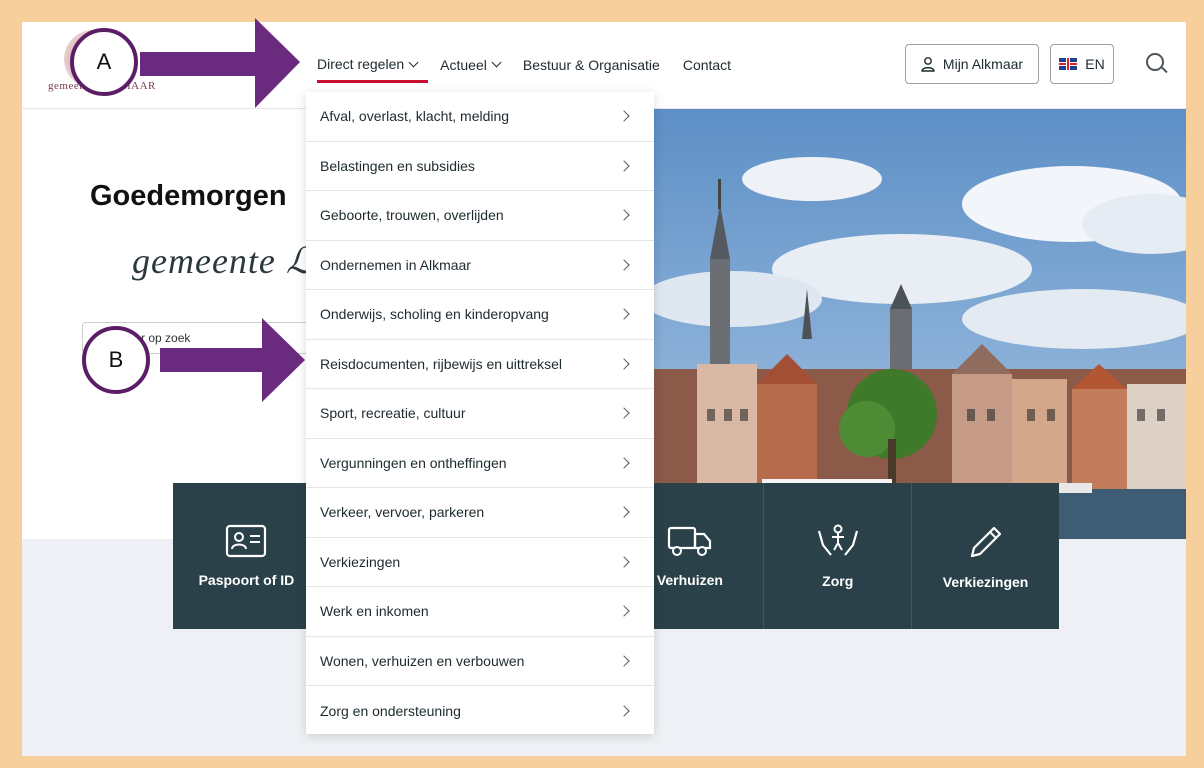 The image size is (1204, 768). I want to click on menu-item-vergunningen: Vergunningen en ontheffingen, so click(480, 463).